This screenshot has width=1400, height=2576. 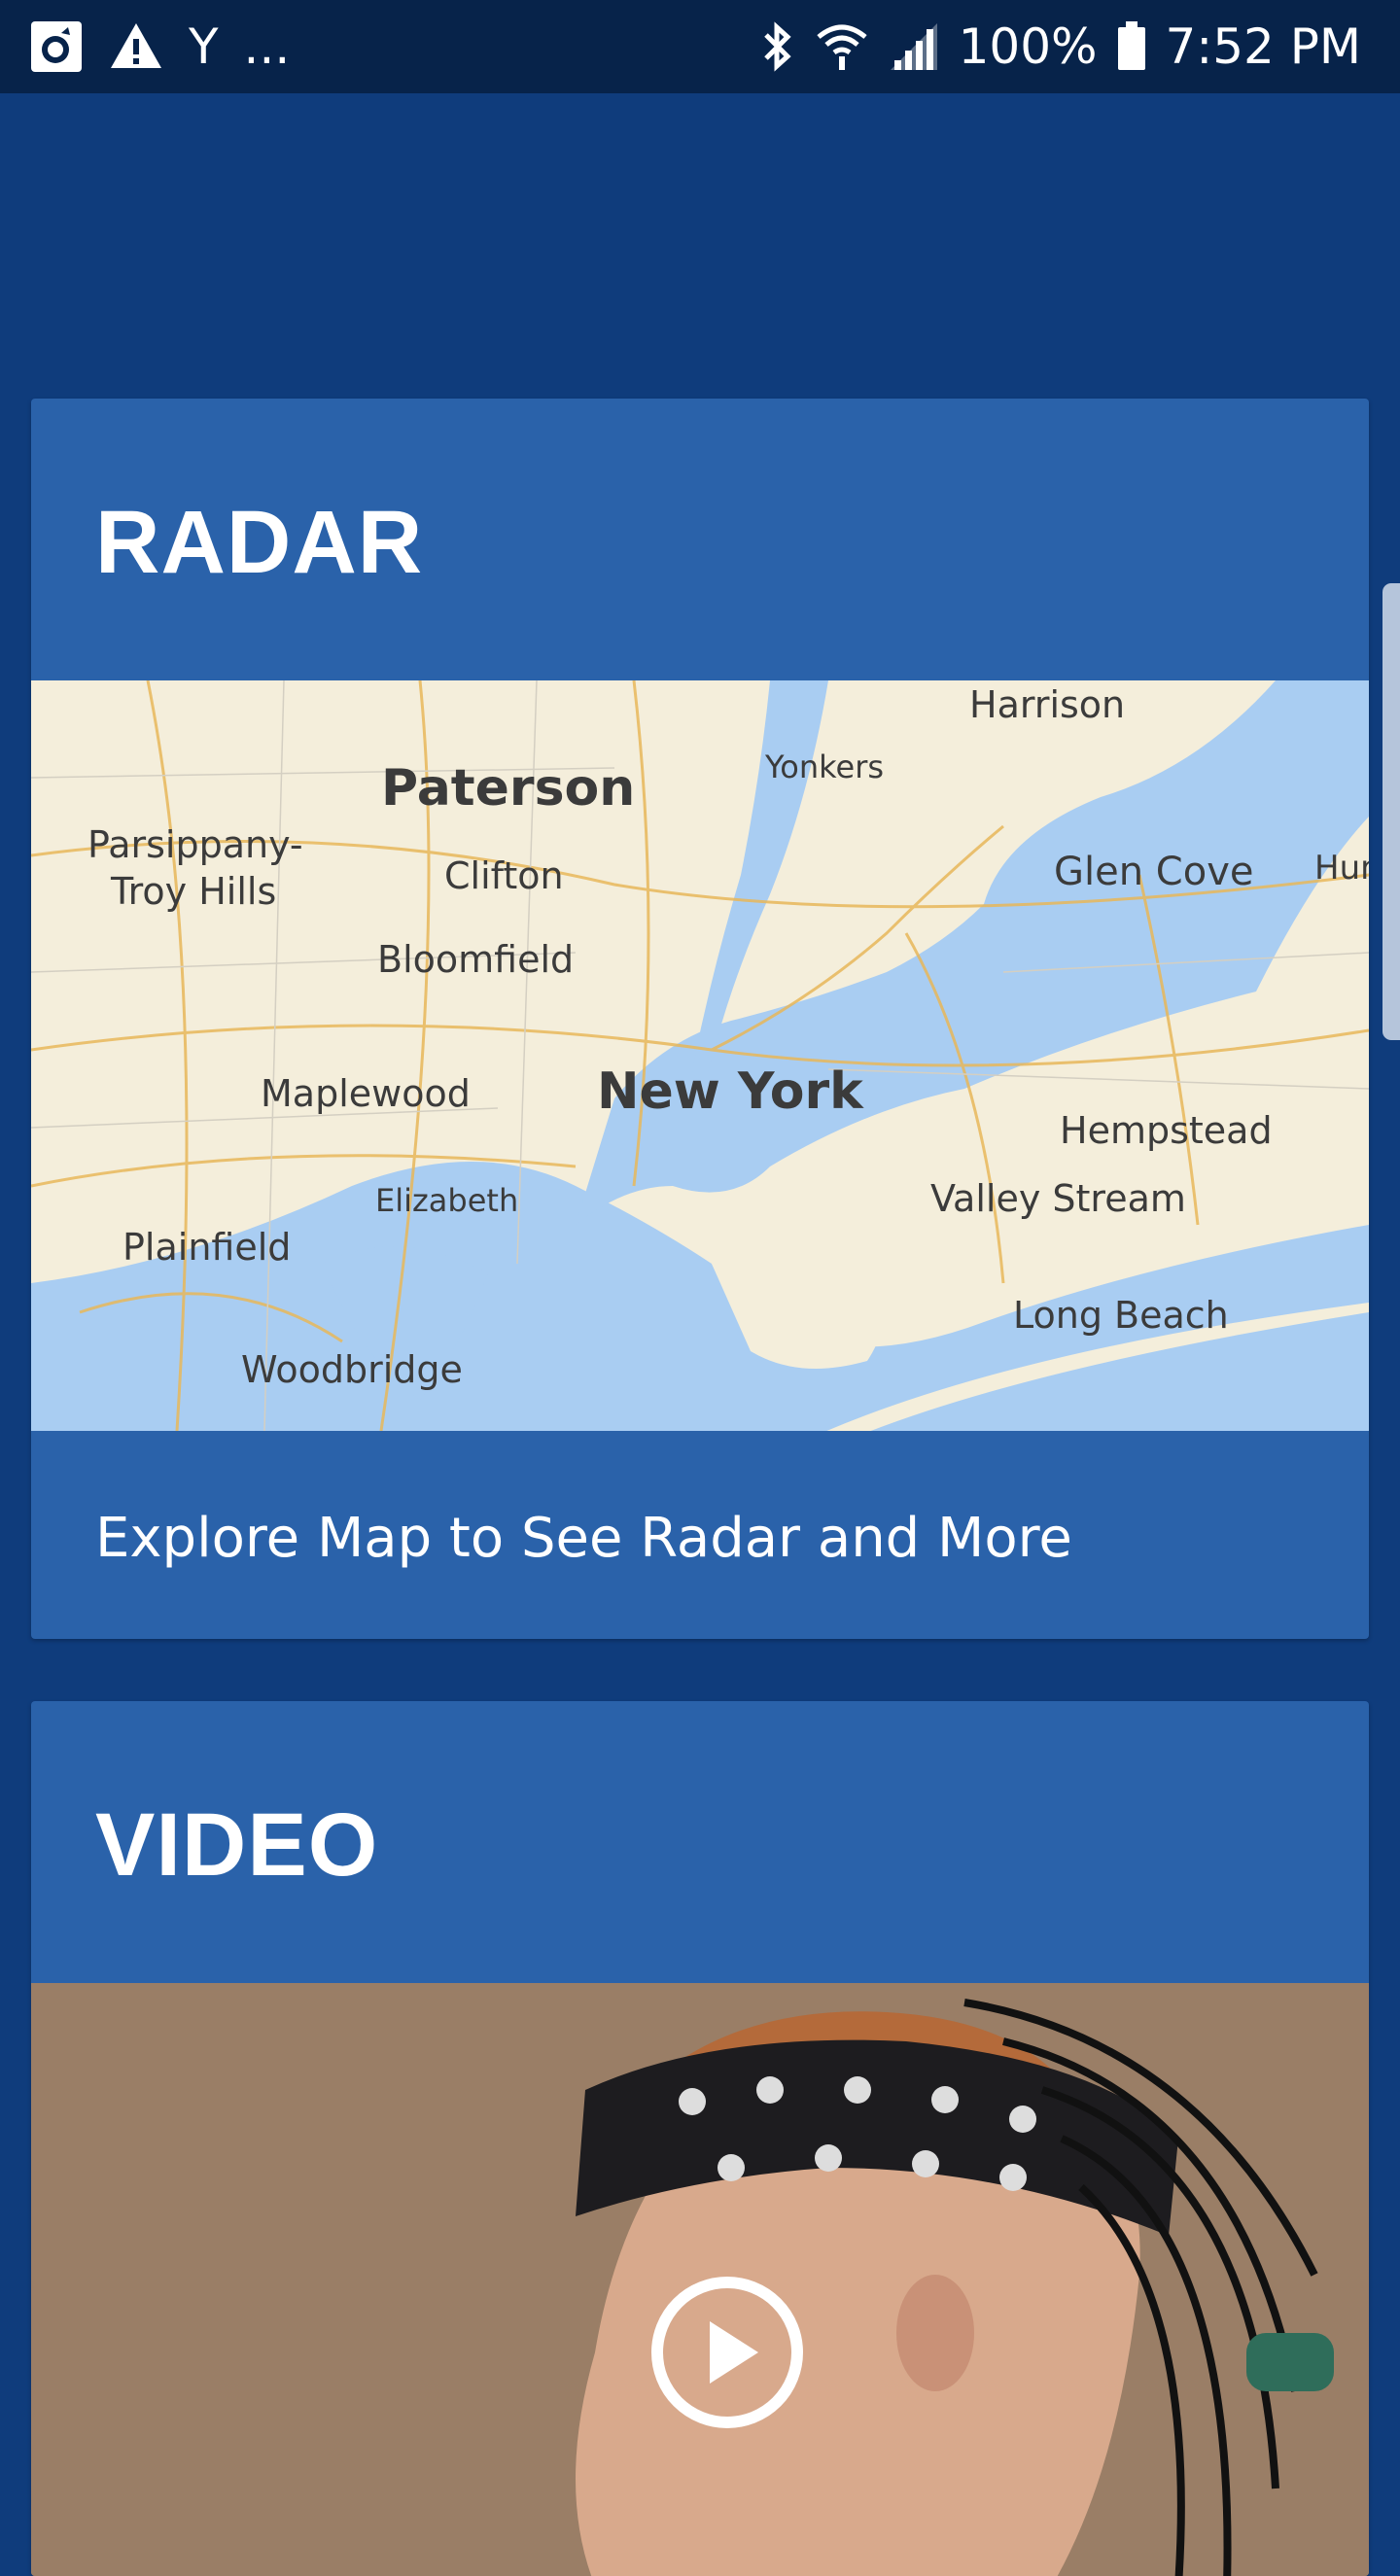 I want to click on clock: 7:52 PM, so click(x=1263, y=47).